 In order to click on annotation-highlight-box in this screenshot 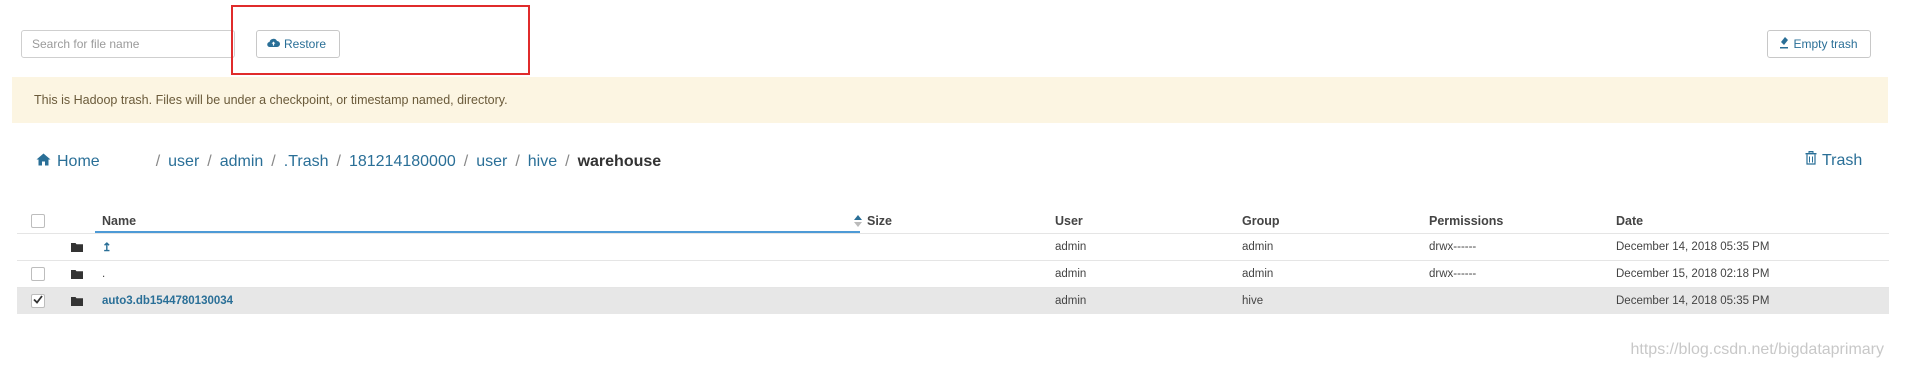, I will do `click(380, 40)`.